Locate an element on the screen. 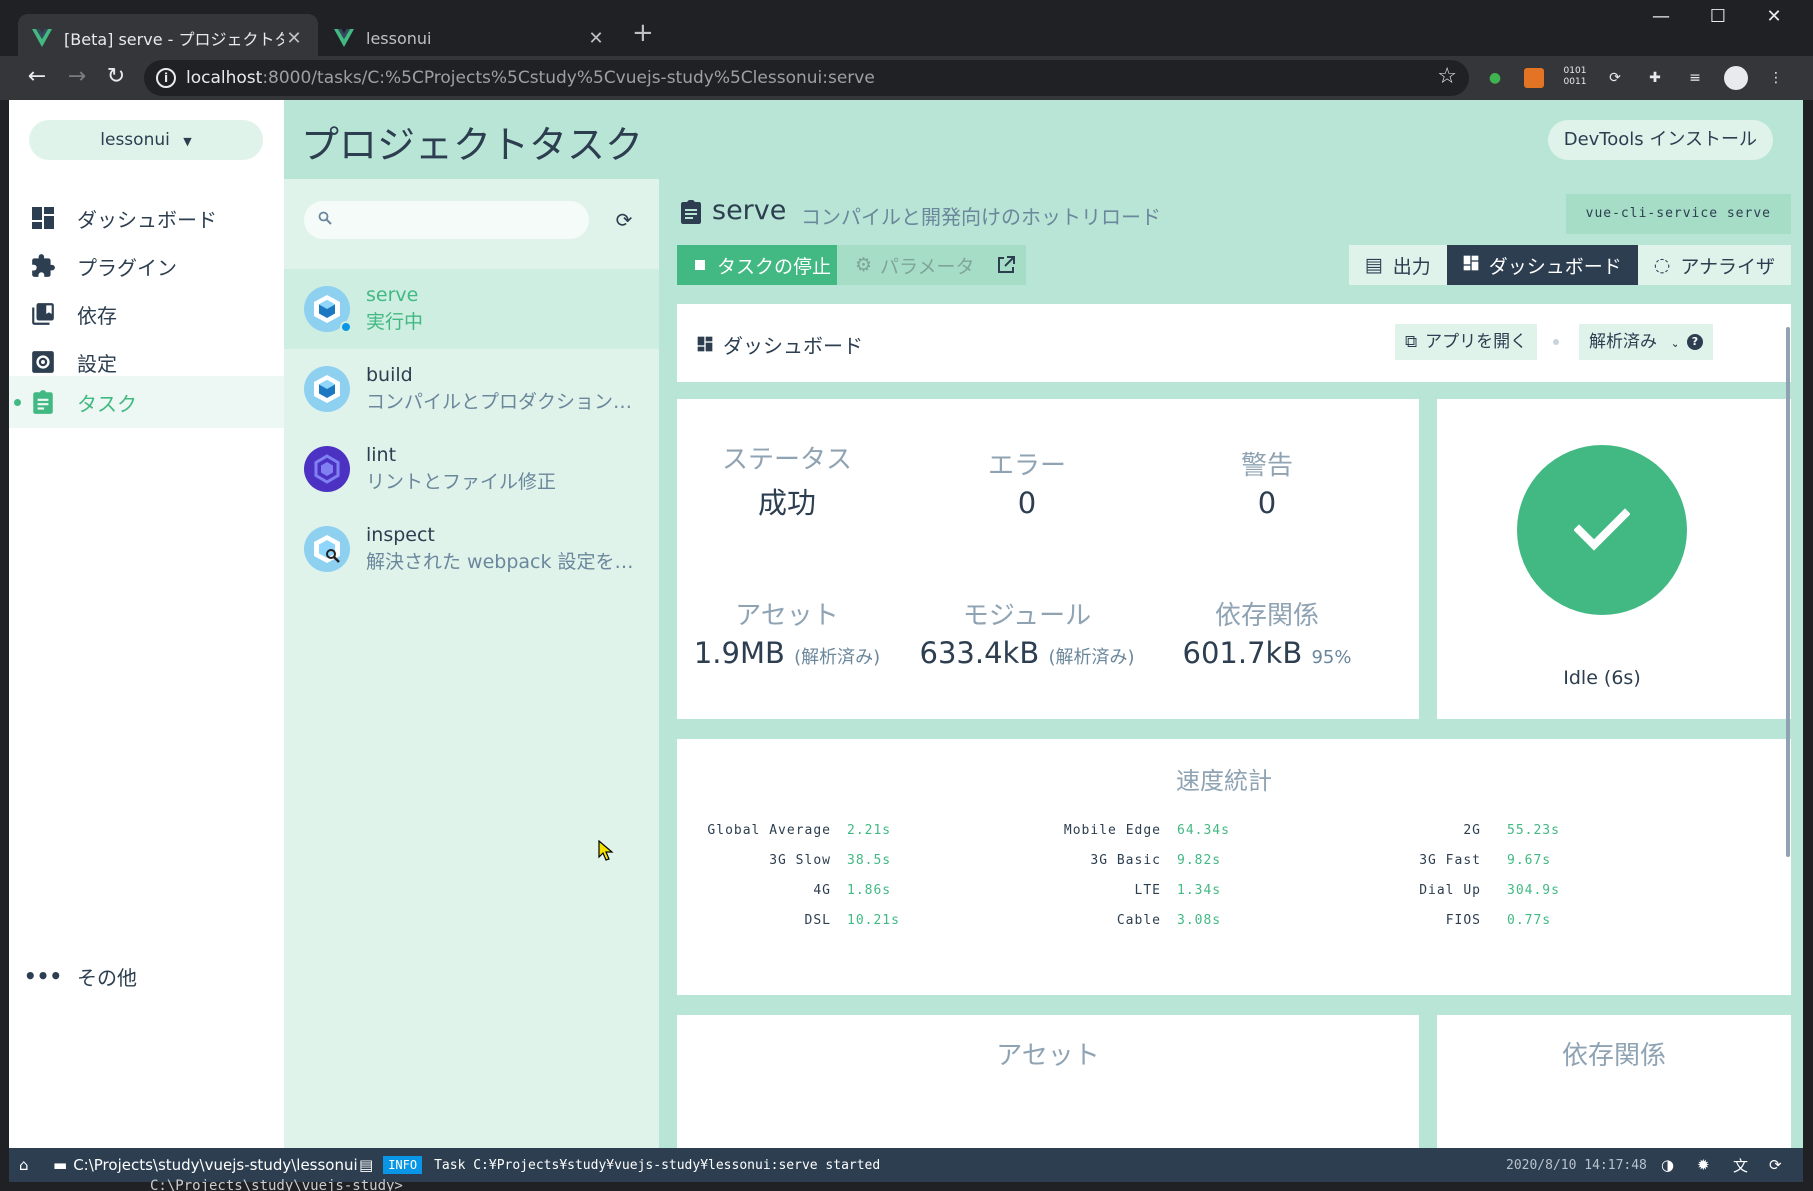 The image size is (1813, 1191). task-name: build is located at coordinates (389, 375).